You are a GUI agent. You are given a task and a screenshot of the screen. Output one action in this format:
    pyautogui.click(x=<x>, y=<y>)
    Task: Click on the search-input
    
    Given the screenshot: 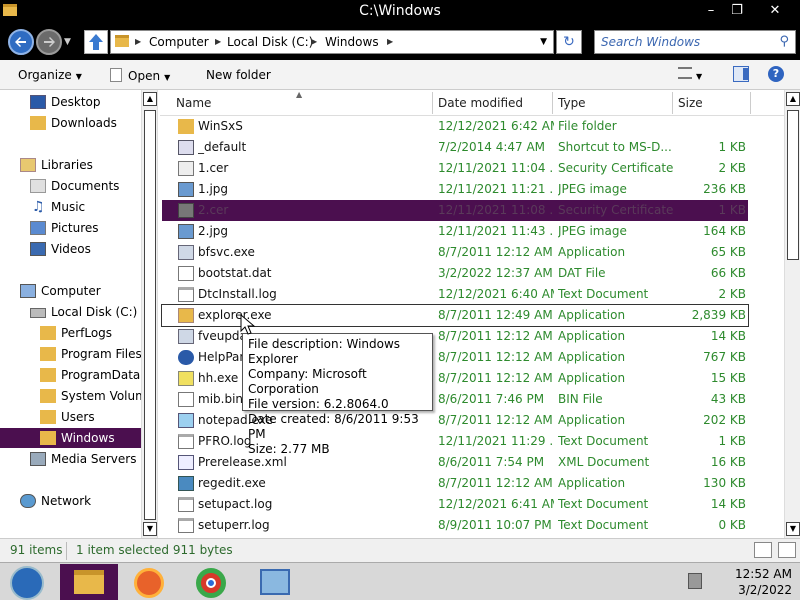 What is the action you would take?
    pyautogui.click(x=686, y=42)
    